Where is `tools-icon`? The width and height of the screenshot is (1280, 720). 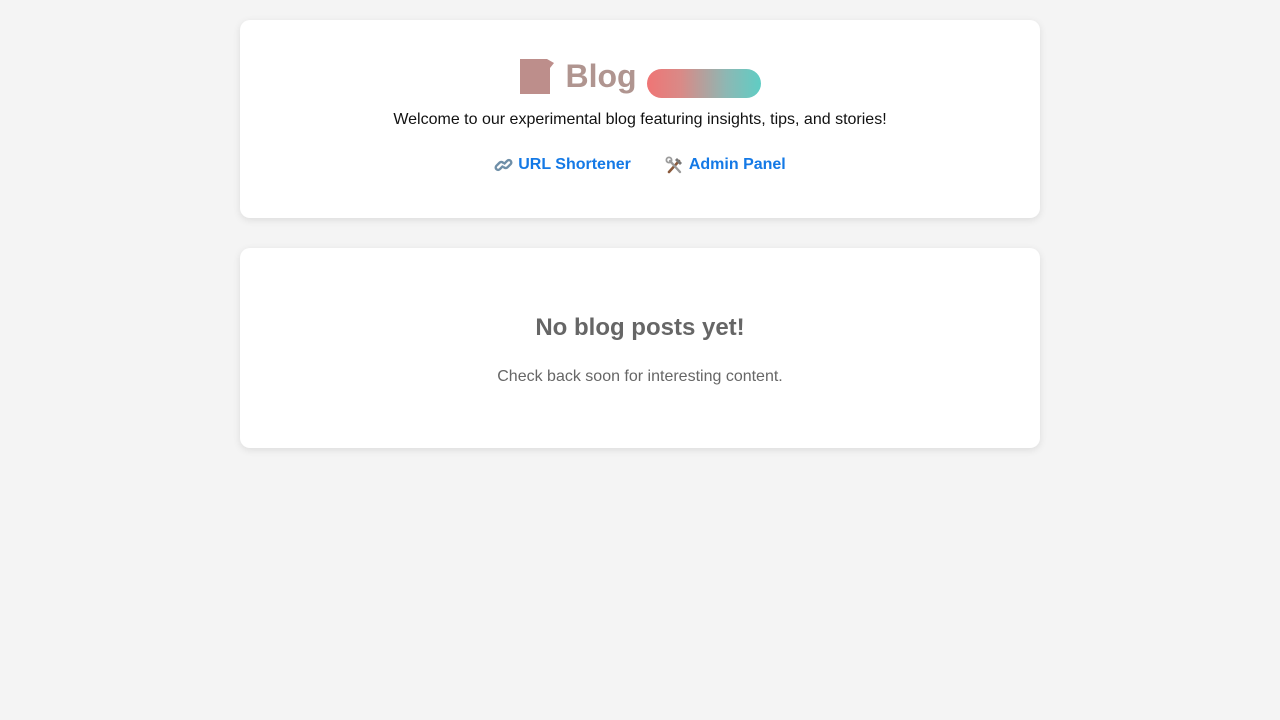 tools-icon is located at coordinates (675, 165).